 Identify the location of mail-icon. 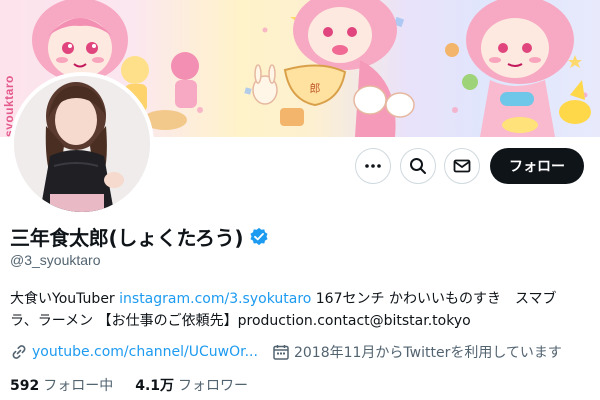
(462, 166).